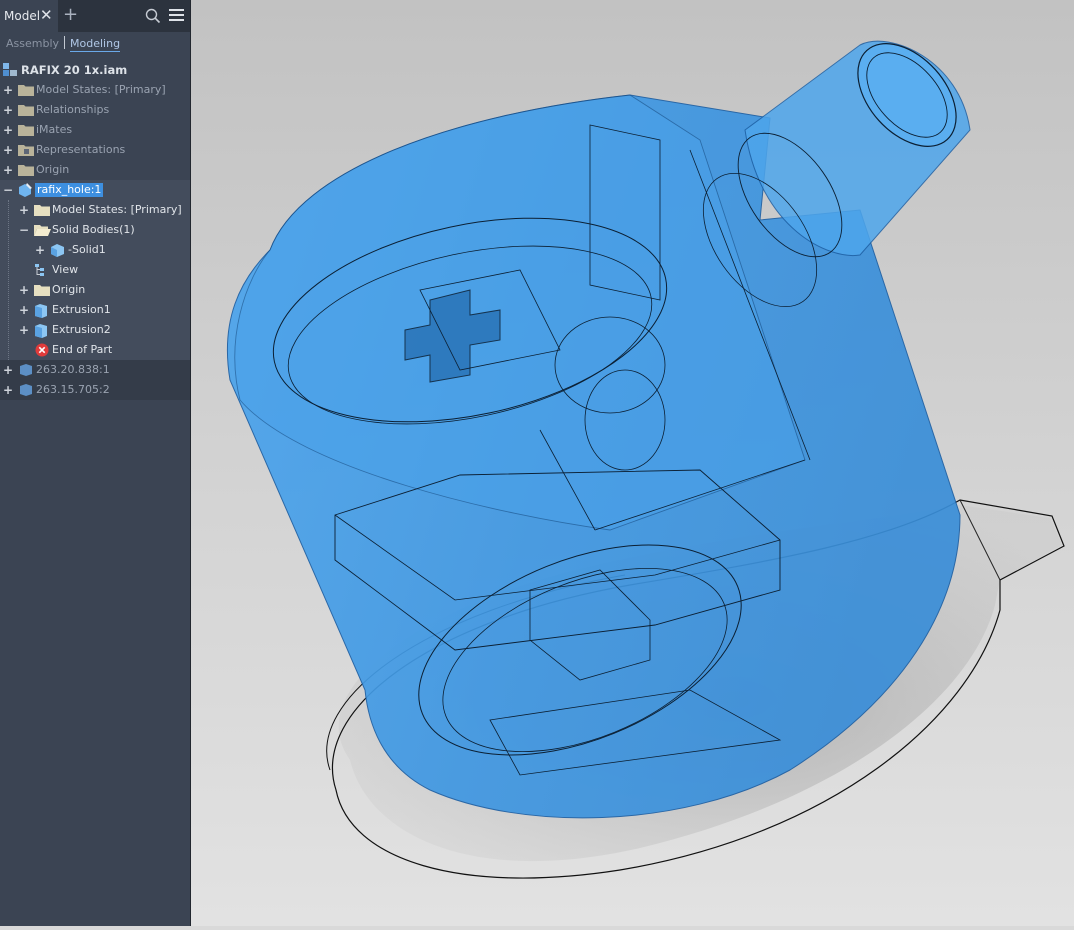 Image resolution: width=1074 pixels, height=930 pixels. Describe the element at coordinates (32, 43) in the screenshot. I see `subtab-assembly: Assembly` at that location.